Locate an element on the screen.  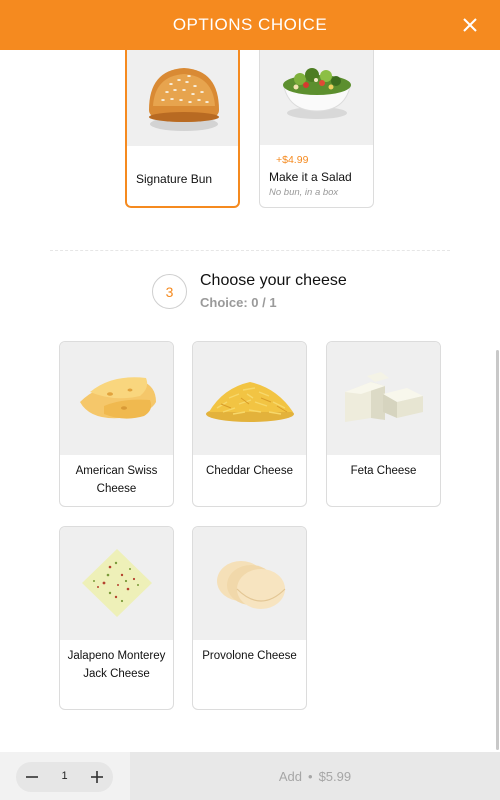
cheese-card-feta: Feta Cheese is located at coordinates (383, 424).